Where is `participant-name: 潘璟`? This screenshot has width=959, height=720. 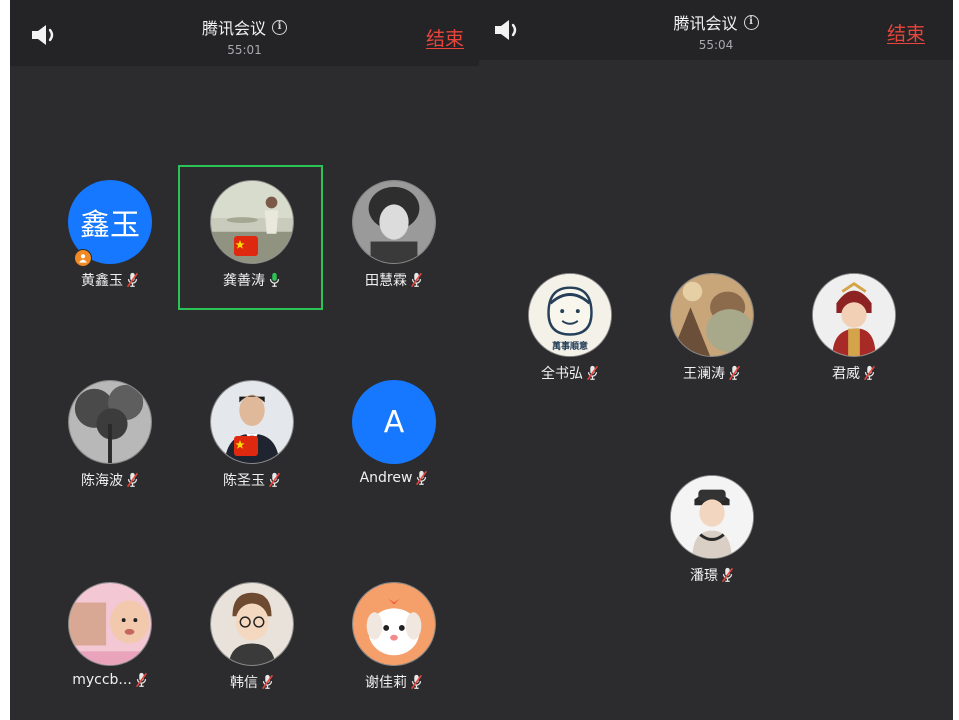 participant-name: 潘璟 is located at coordinates (704, 576).